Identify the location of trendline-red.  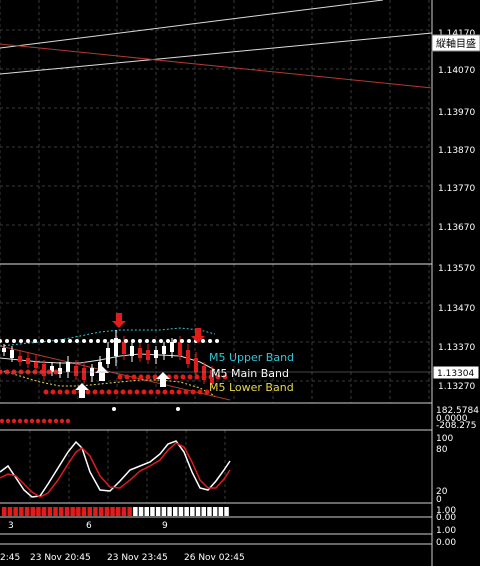
(216, 66).